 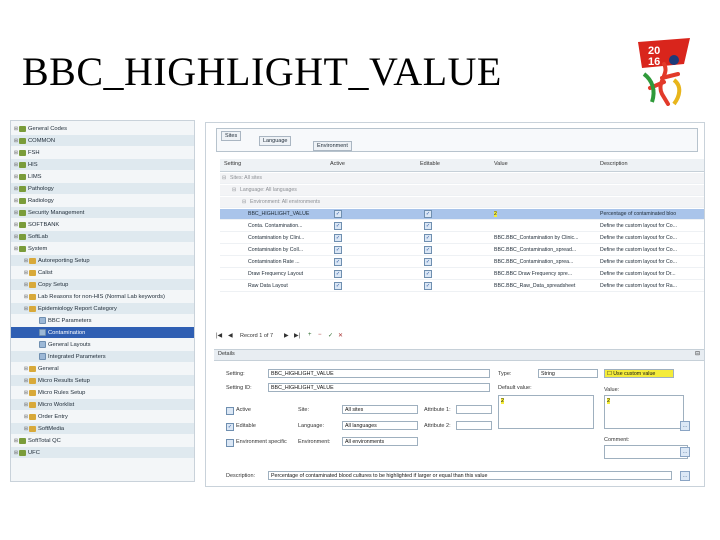 What do you see at coordinates (474, 425) in the screenshot?
I see `attribute2-field` at bounding box center [474, 425].